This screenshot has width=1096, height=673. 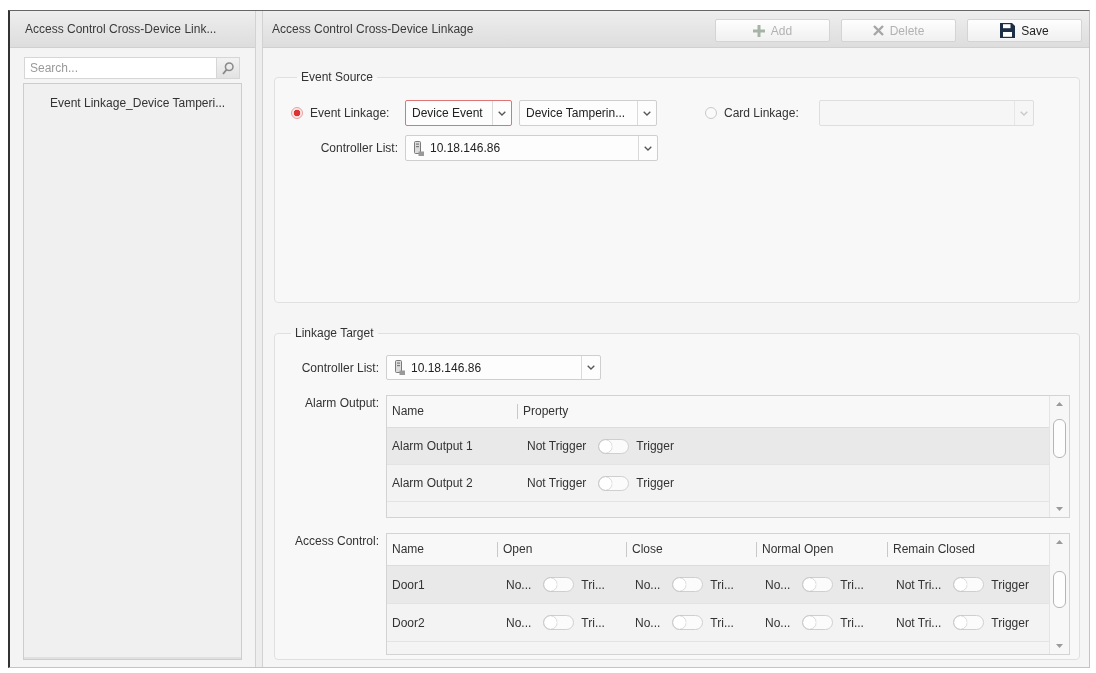 What do you see at coordinates (458, 113) in the screenshot?
I see `dropdown-field: Device Event` at bounding box center [458, 113].